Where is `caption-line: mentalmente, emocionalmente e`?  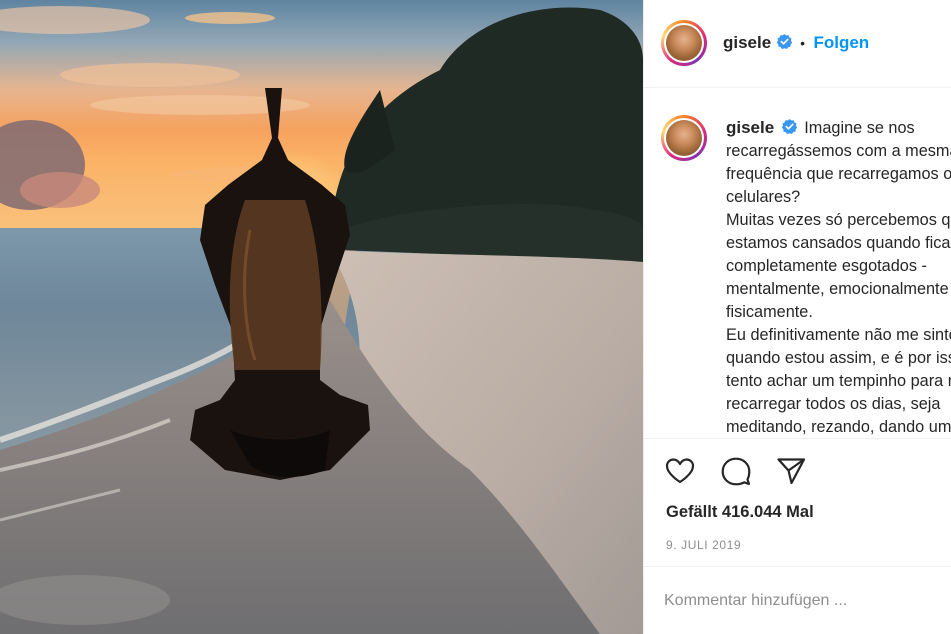 caption-line: mentalmente, emocionalmente e is located at coordinates (838, 289).